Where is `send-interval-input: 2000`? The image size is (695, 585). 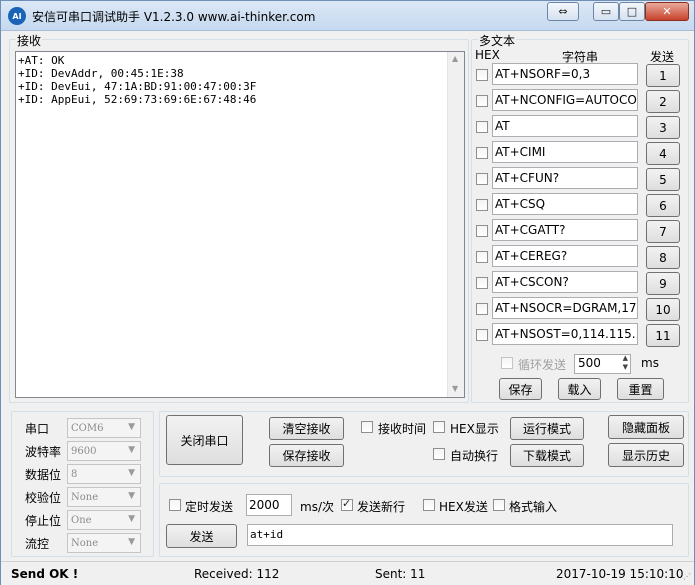
send-interval-input: 2000 is located at coordinates (269, 505).